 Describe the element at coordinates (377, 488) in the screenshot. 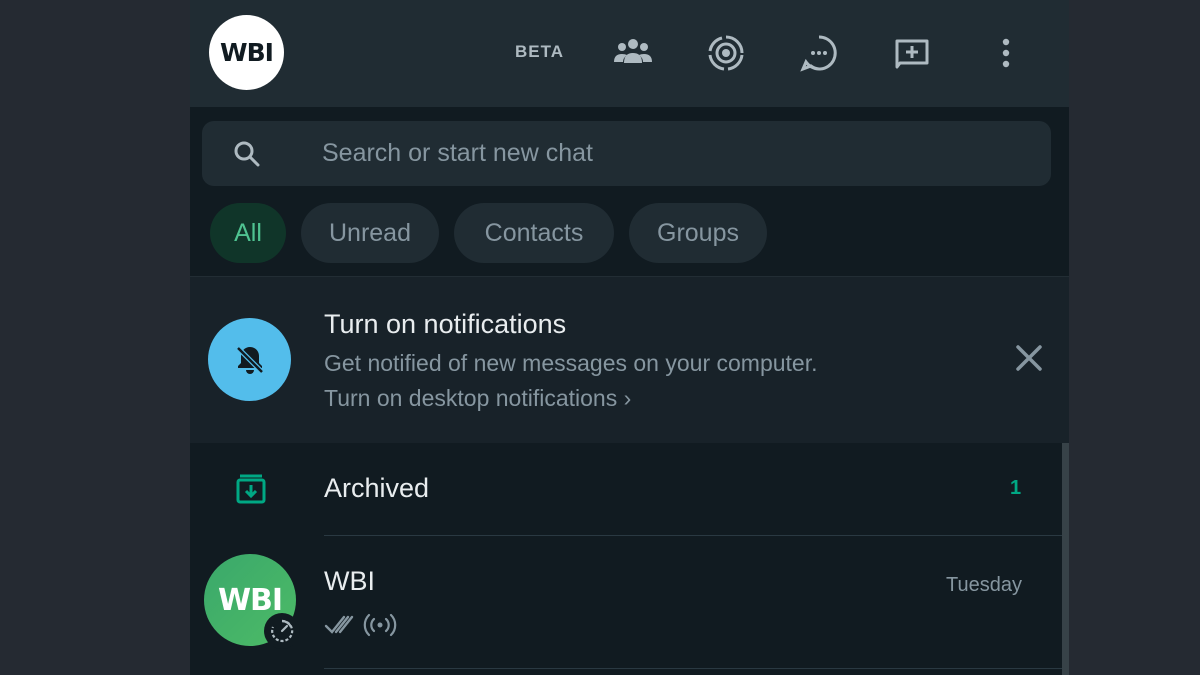

I see `archived-label: Archived` at that location.